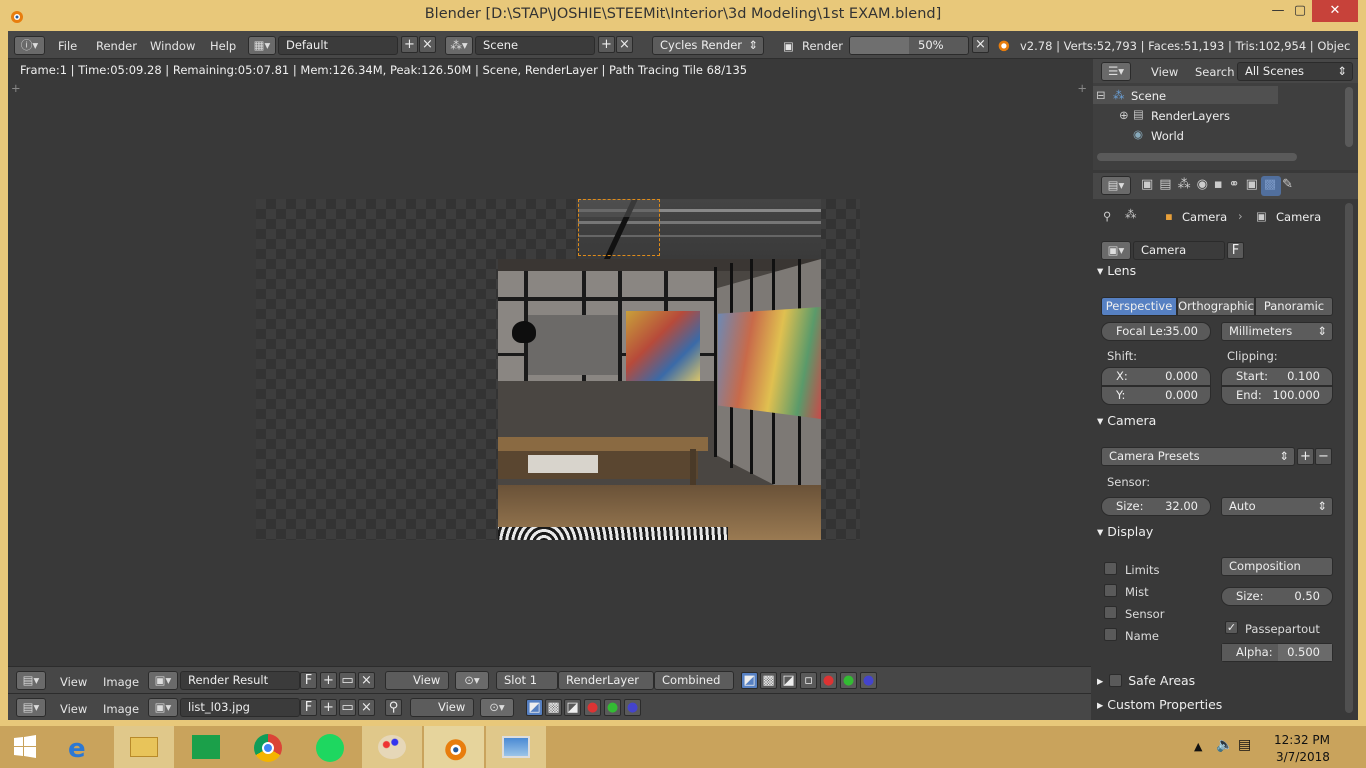  Describe the element at coordinates (1295, 71) in the screenshot. I see `outliner-filter-select: All Scenes ⇕` at that location.